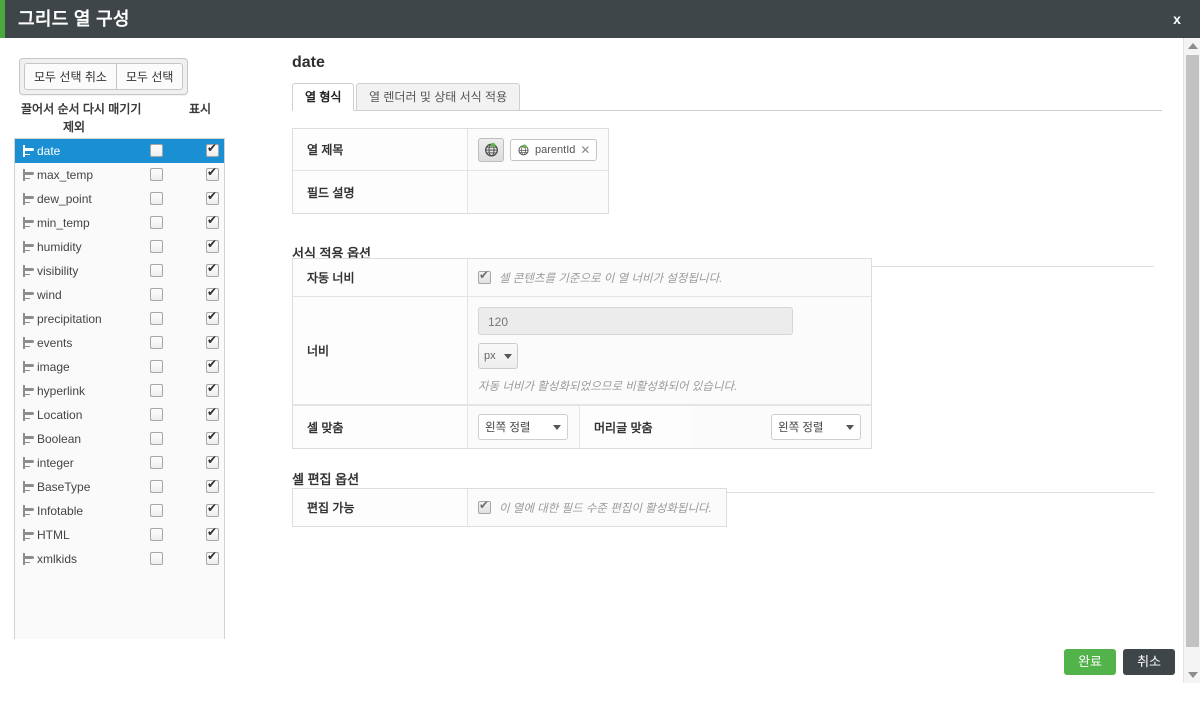  Describe the element at coordinates (119, 487) in the screenshot. I see `list-item: BaseType` at that location.